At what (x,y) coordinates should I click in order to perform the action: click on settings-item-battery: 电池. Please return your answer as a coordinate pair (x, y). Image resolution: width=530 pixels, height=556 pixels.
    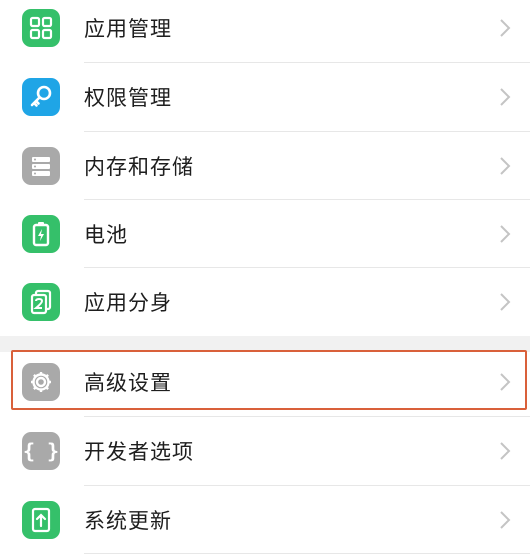
    Looking at the image, I should click on (265, 234).